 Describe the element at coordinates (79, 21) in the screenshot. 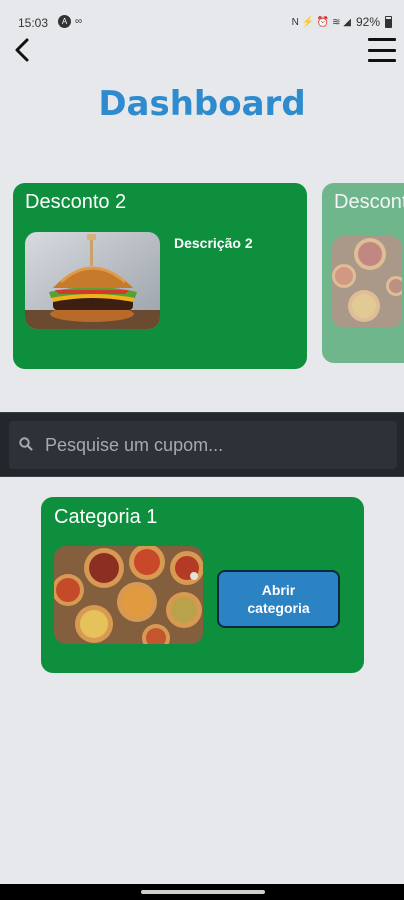

I see `voicemail-icon: ∞` at that location.